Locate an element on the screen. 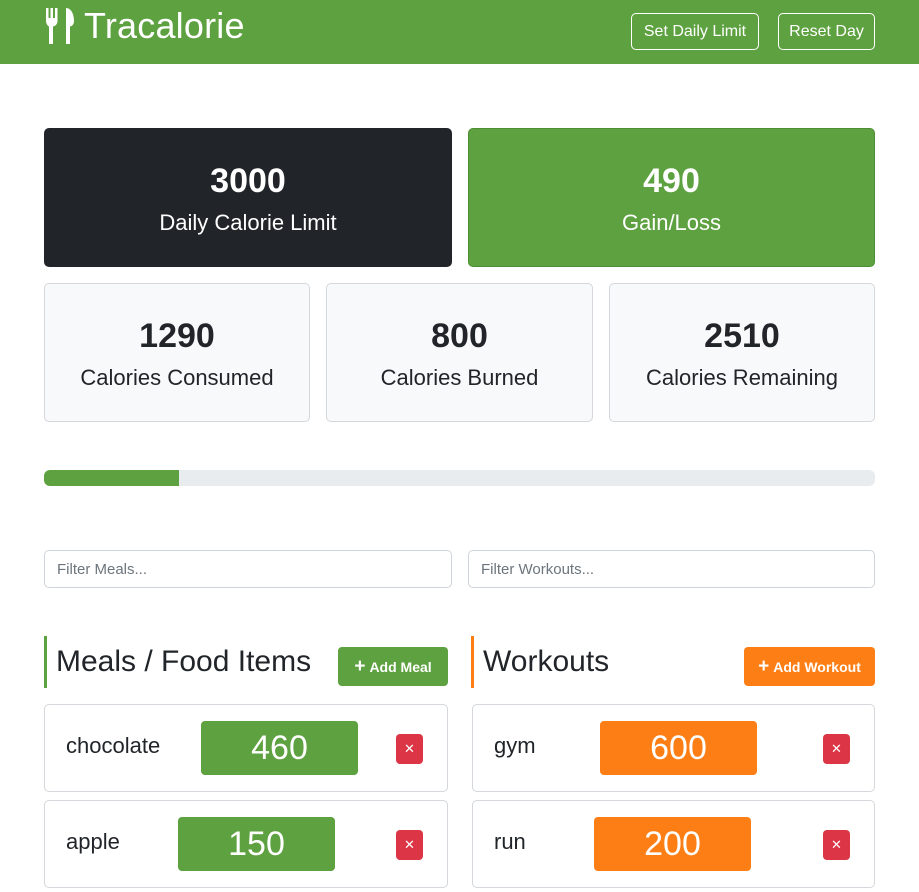 This screenshot has height=892, width=919. meal-item: chocolate 460 ✕ is located at coordinates (246, 748).